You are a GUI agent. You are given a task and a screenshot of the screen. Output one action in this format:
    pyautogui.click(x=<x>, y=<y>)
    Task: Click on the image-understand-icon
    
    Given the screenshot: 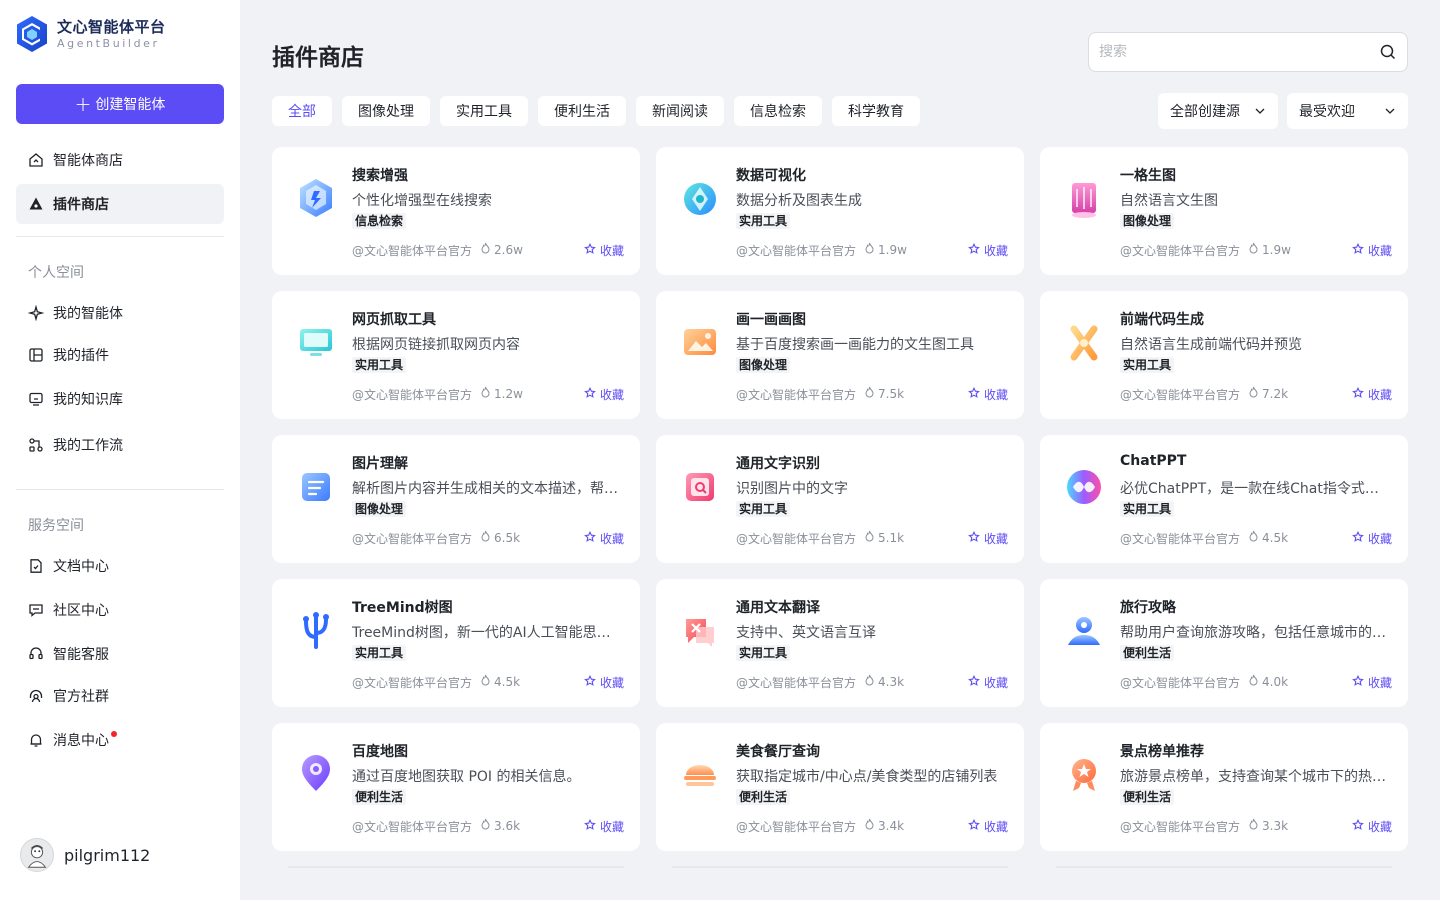 What is the action you would take?
    pyautogui.click(x=316, y=487)
    